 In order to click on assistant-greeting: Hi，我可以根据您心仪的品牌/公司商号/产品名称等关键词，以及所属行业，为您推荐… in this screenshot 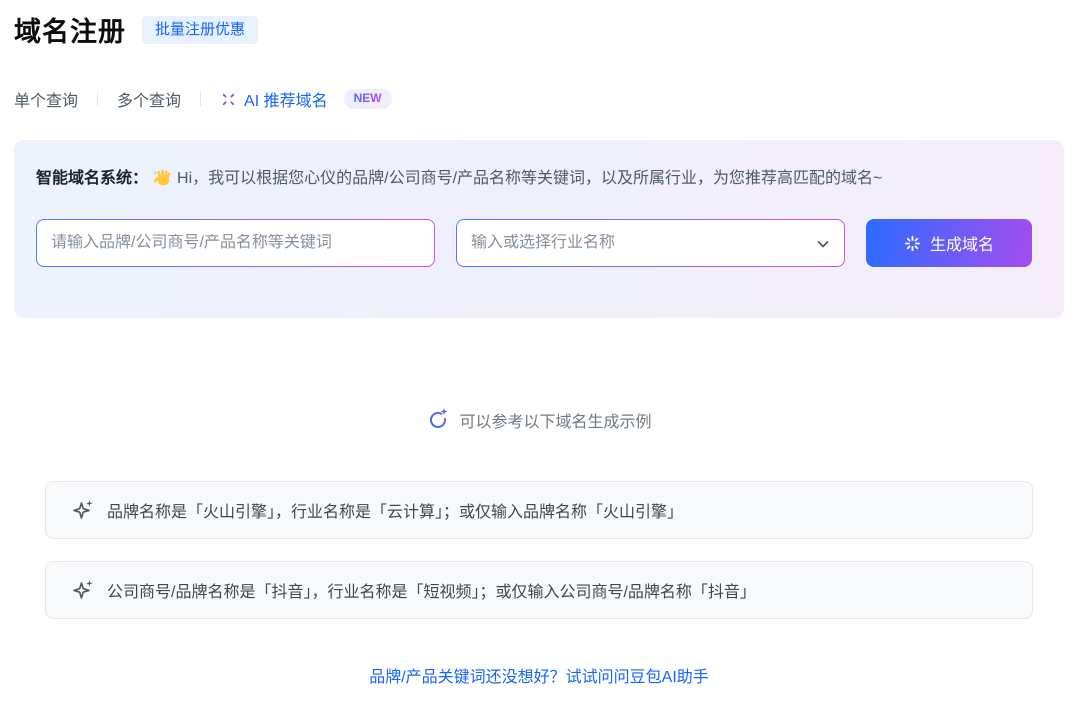, I will do `click(530, 178)`.